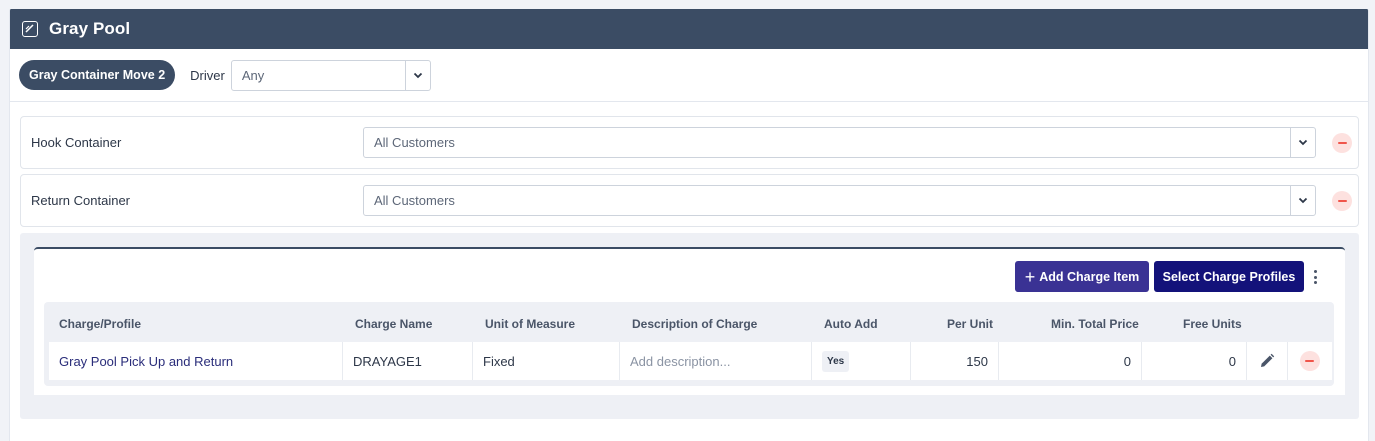  I want to click on auto-add-badge: Yes, so click(836, 361).